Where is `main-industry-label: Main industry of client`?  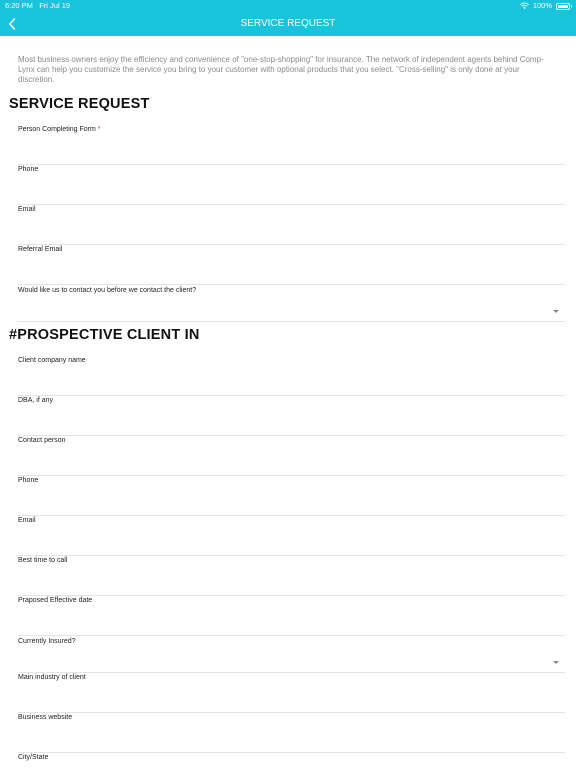
main-industry-label: Main industry of client is located at coordinates (52, 677).